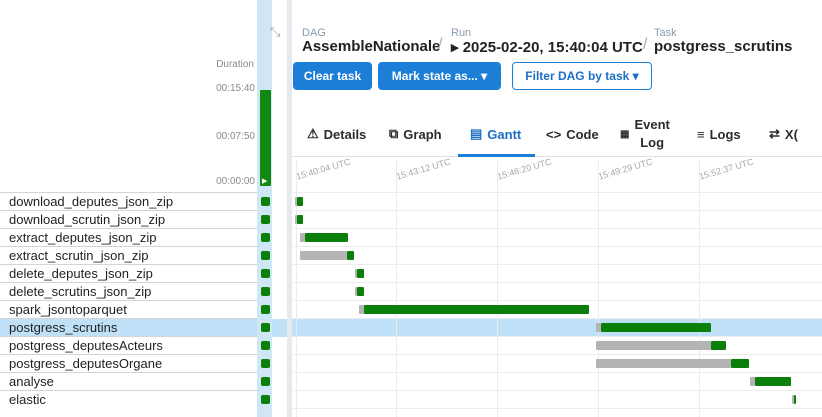 The image size is (822, 417). I want to click on task-row: delete_scrutins_json_zip, so click(128, 291).